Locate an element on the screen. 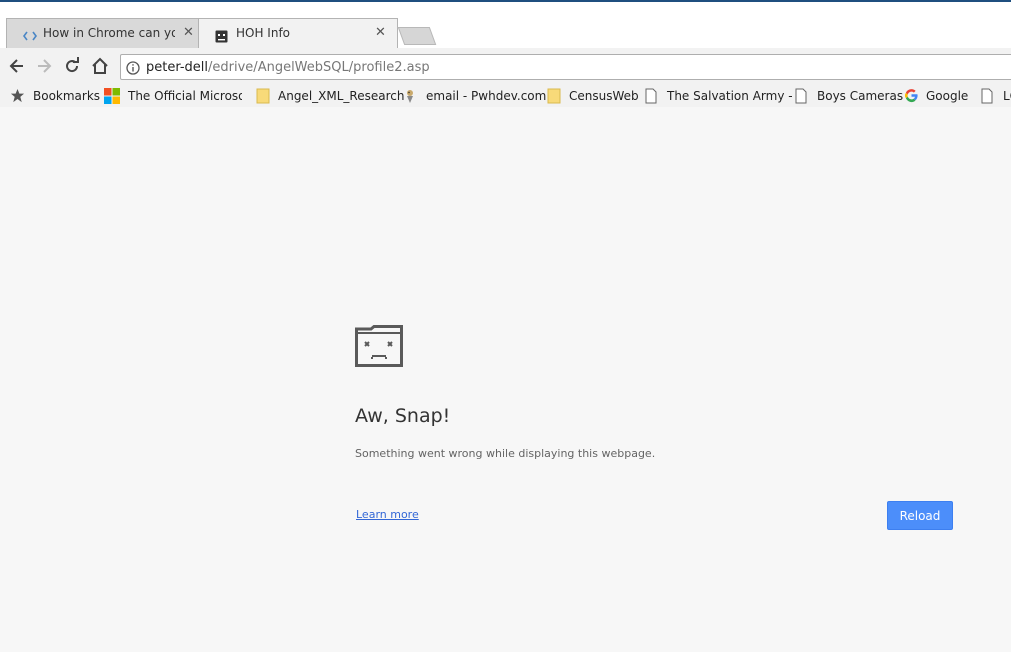 The width and height of the screenshot is (1011, 652). bookmark-label: Google is located at coordinates (947, 96).